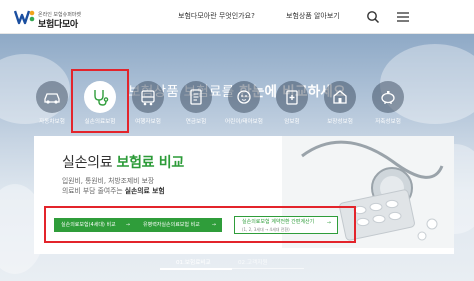 The width and height of the screenshot is (474, 281). Describe the element at coordinates (52, 98) in the screenshot. I see `car-icon` at that location.